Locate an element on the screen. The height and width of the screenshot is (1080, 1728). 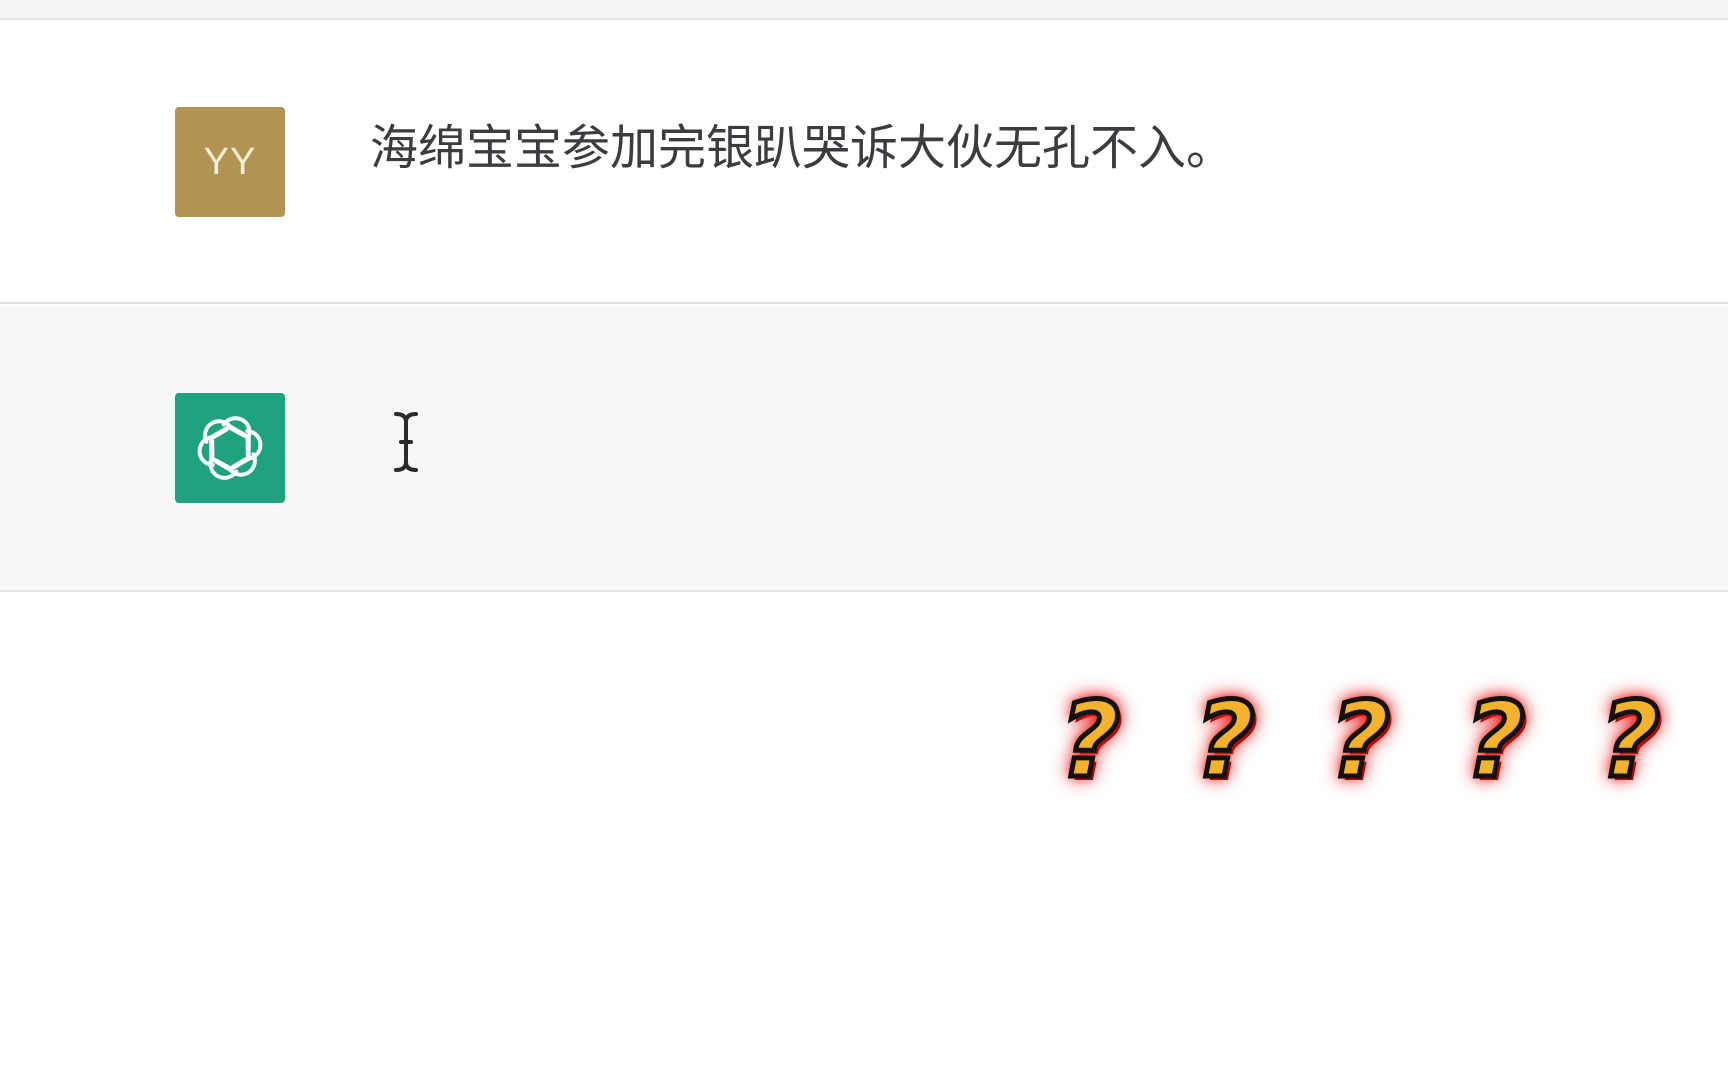
top-divider is located at coordinates (864, 10).